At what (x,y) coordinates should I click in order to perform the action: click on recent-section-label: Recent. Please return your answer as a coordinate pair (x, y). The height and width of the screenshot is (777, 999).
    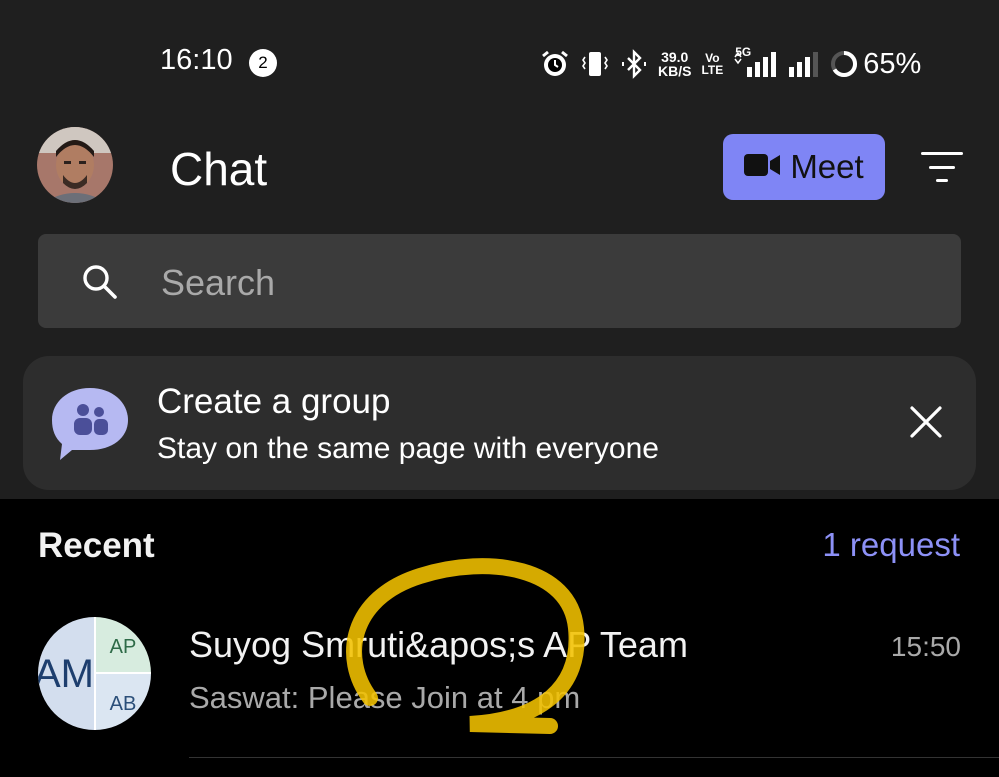
    Looking at the image, I should click on (96, 545).